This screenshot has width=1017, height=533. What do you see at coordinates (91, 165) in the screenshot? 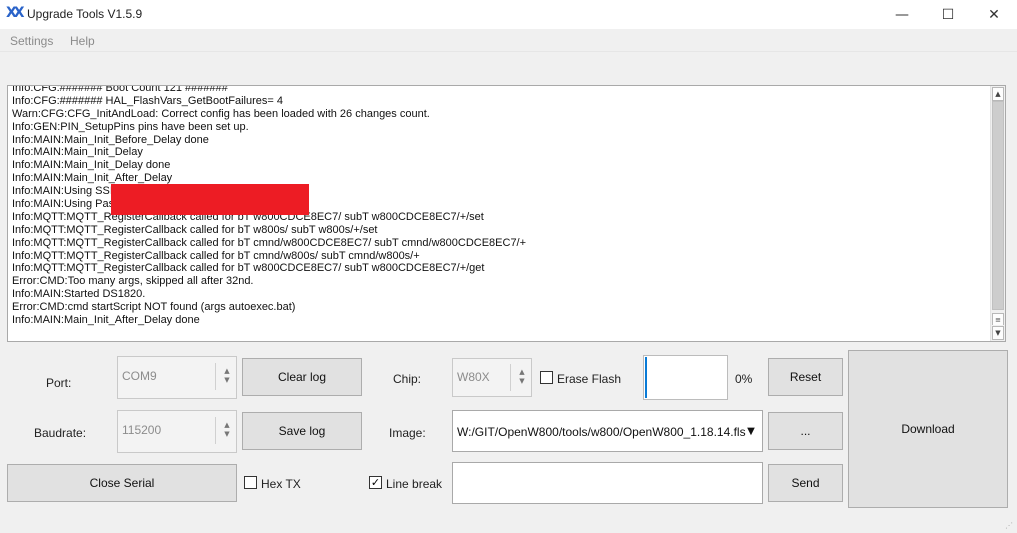
I see `log-line: Info:MAIN:Main_Init_Delay done` at bounding box center [91, 165].